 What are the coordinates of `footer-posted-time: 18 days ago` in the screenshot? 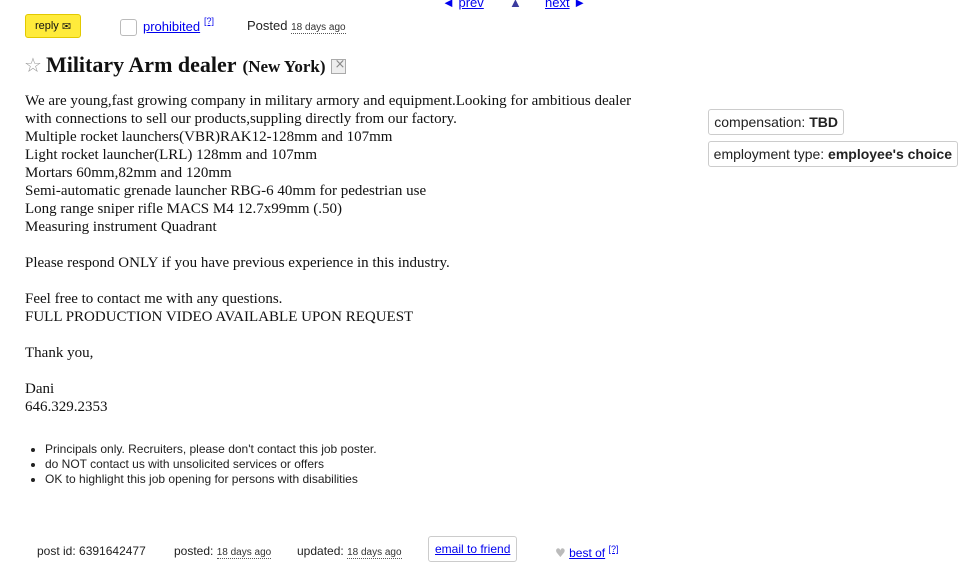 It's located at (244, 553).